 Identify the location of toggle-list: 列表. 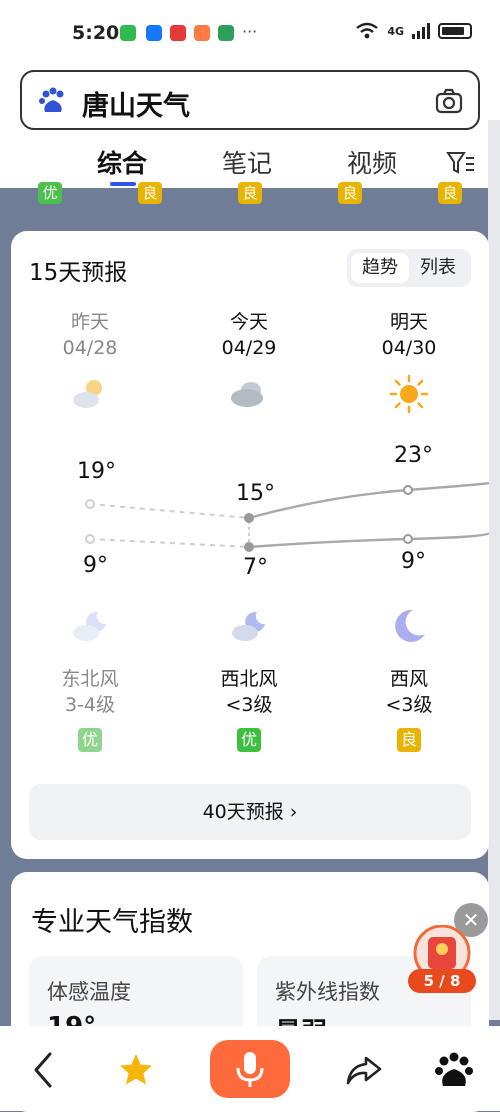
(438, 268).